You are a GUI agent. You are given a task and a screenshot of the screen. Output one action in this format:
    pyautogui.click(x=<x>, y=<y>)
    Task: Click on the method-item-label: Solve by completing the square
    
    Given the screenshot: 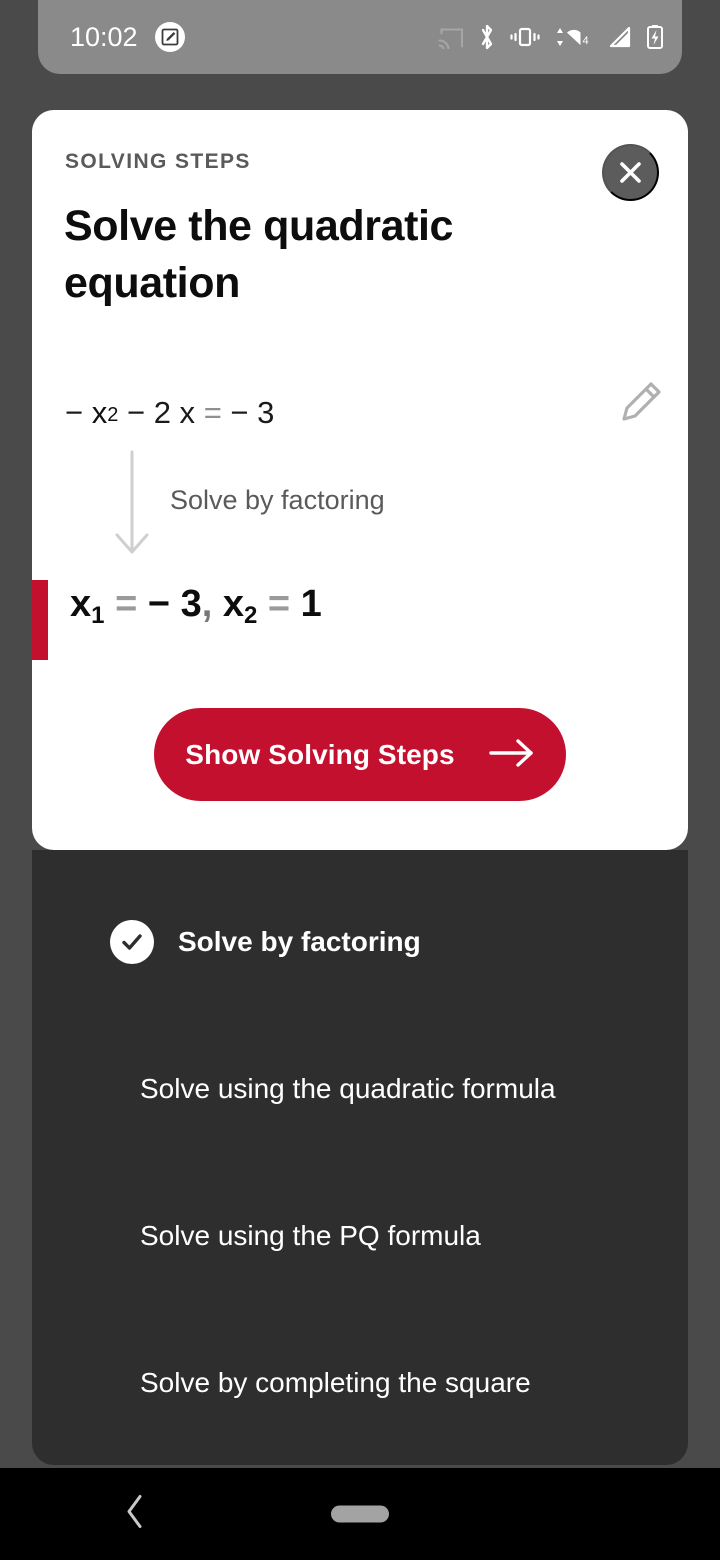 What is the action you would take?
    pyautogui.click(x=335, y=1382)
    